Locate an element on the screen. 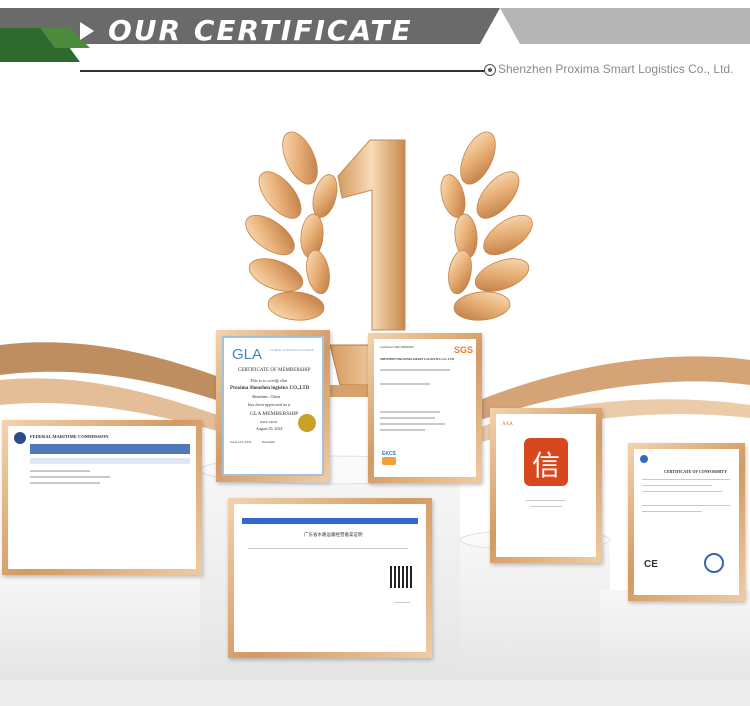 The image size is (750, 706). gla-membership: GLA MEMBERSHIP is located at coordinates (274, 414).